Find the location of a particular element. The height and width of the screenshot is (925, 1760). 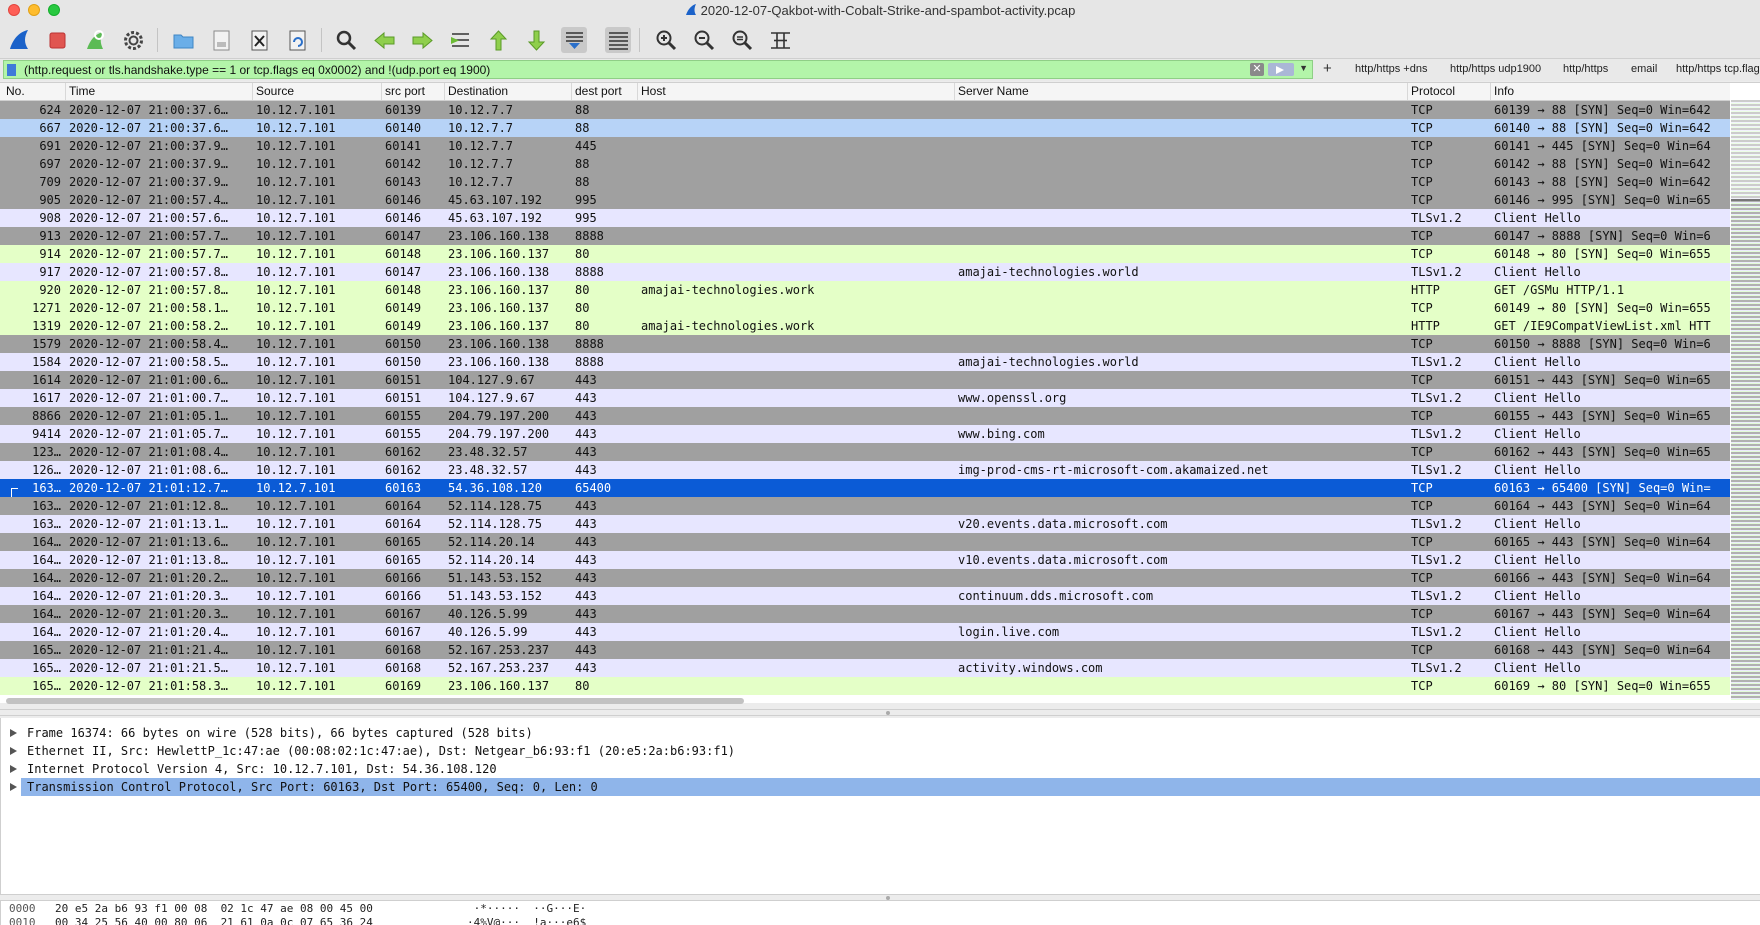

open-folder-button is located at coordinates (183, 40).